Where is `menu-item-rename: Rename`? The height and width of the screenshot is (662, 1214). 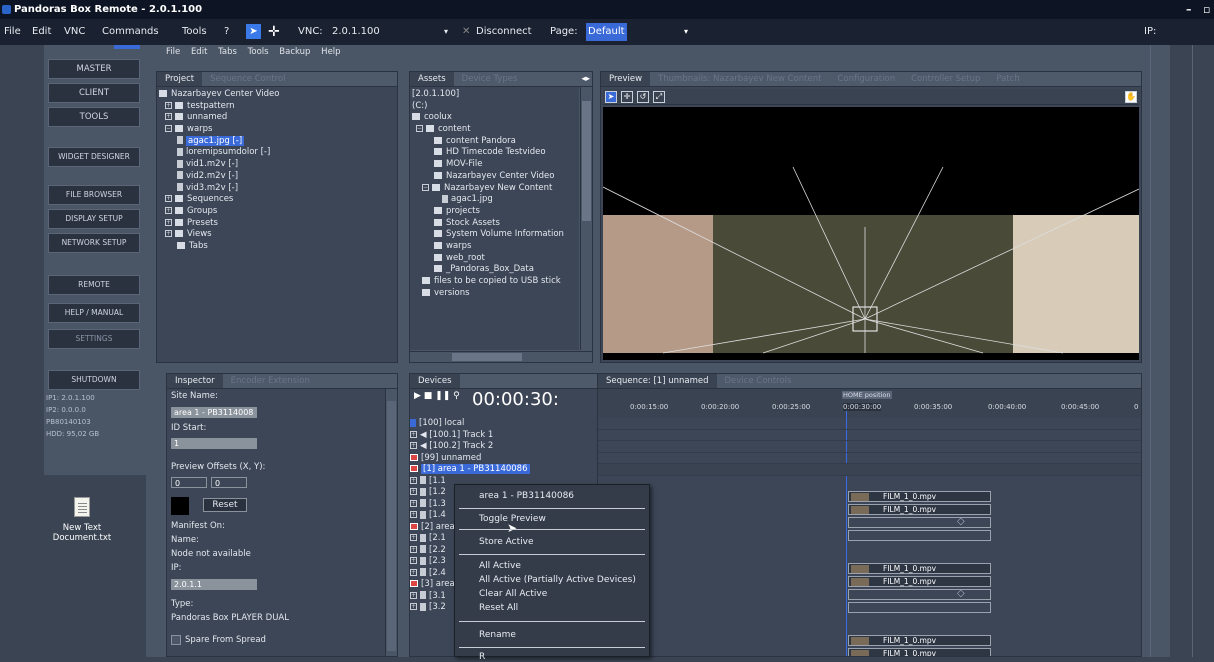 menu-item-rename: Rename is located at coordinates (497, 635).